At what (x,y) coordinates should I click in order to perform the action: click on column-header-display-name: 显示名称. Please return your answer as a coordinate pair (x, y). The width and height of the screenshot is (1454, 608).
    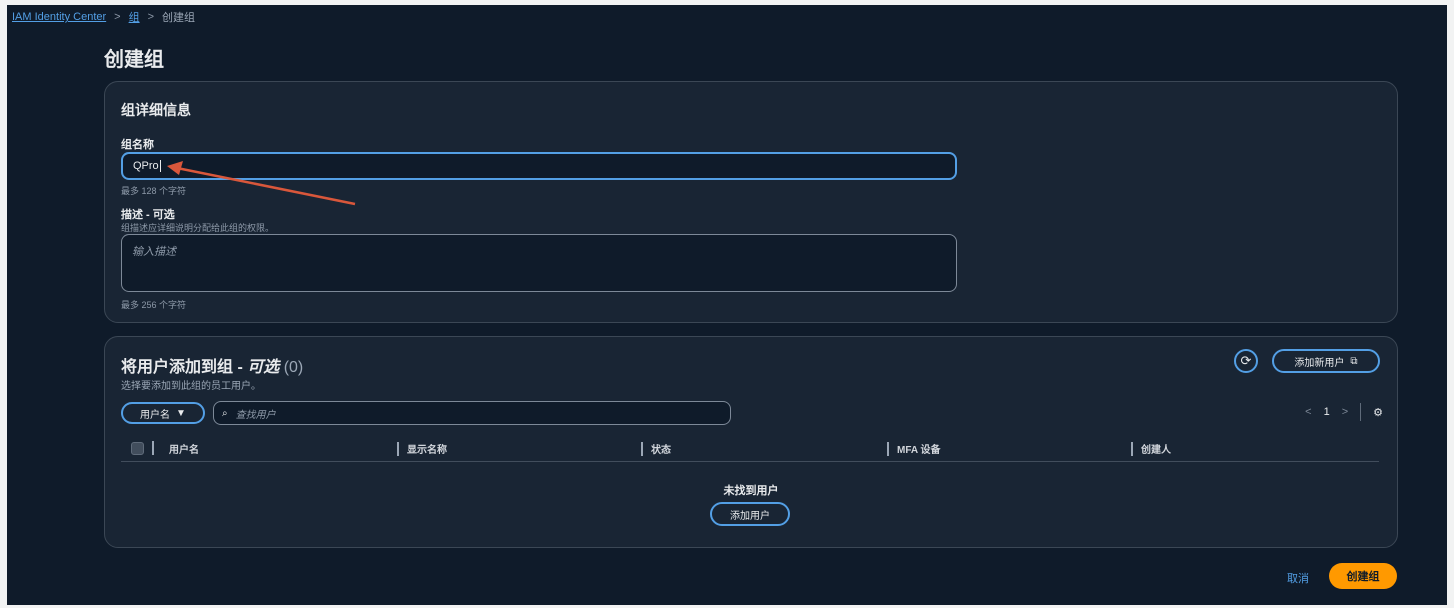
    Looking at the image, I should click on (422, 448).